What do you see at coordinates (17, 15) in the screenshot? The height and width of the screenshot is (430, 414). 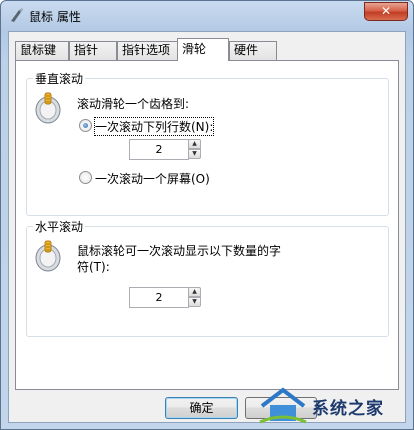 I see `app-icon` at bounding box center [17, 15].